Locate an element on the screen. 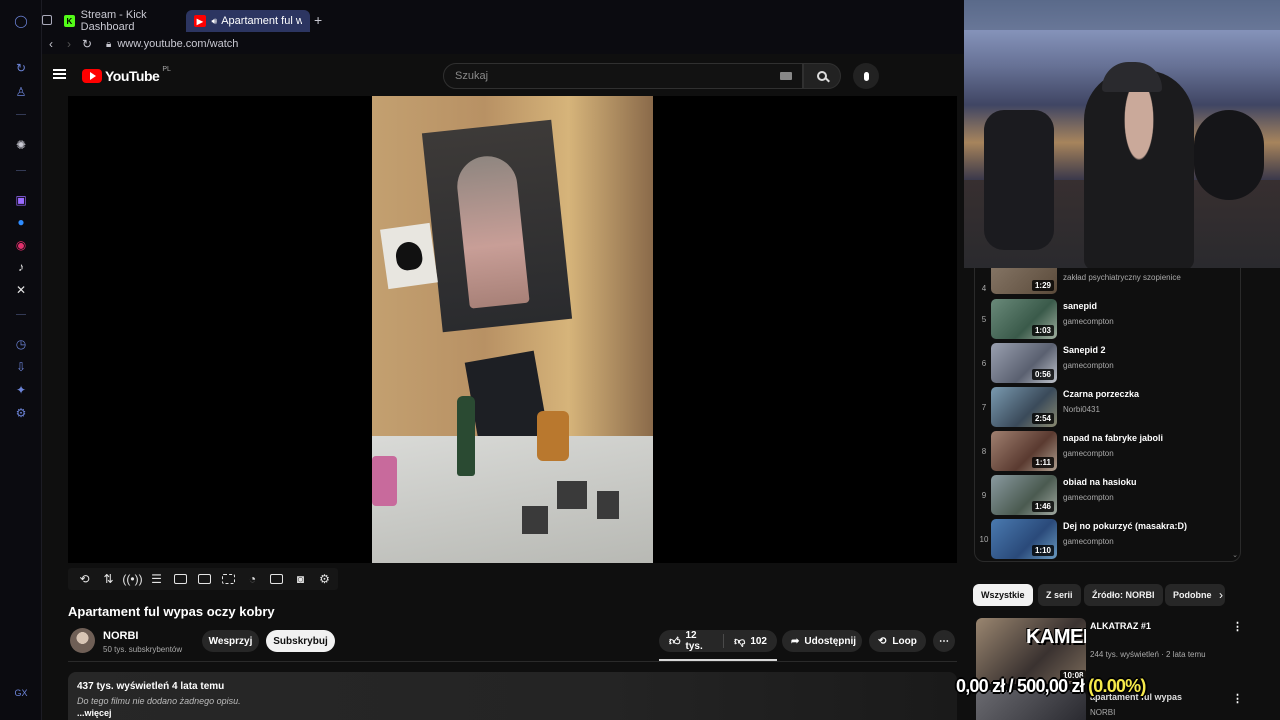 Image resolution: width=1280 pixels, height=720 pixels. video-content-mug is located at coordinates (553, 436).